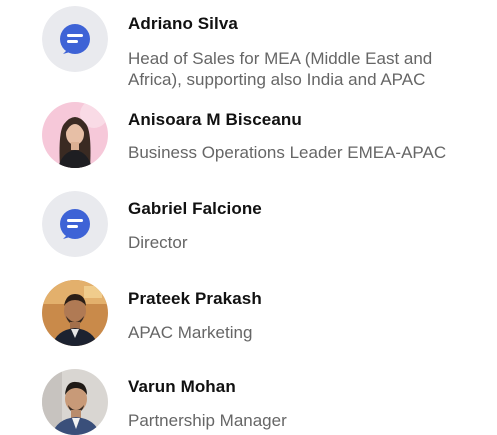  What do you see at coordinates (183, 24) in the screenshot?
I see `person-name: Adriano Silva` at bounding box center [183, 24].